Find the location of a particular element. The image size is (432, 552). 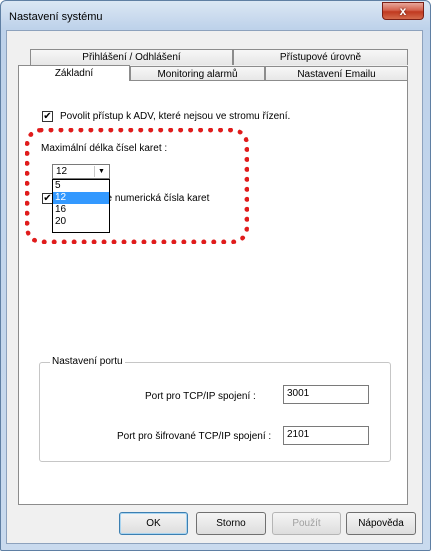

port-group-title: Nastavení portu is located at coordinates (87, 361).